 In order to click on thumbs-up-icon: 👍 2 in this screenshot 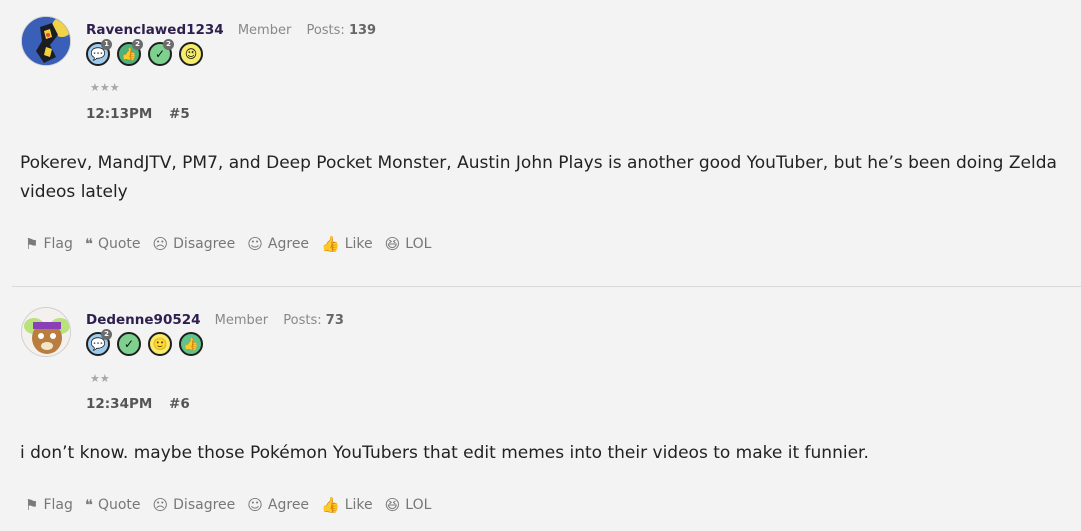, I will do `click(130, 52)`.